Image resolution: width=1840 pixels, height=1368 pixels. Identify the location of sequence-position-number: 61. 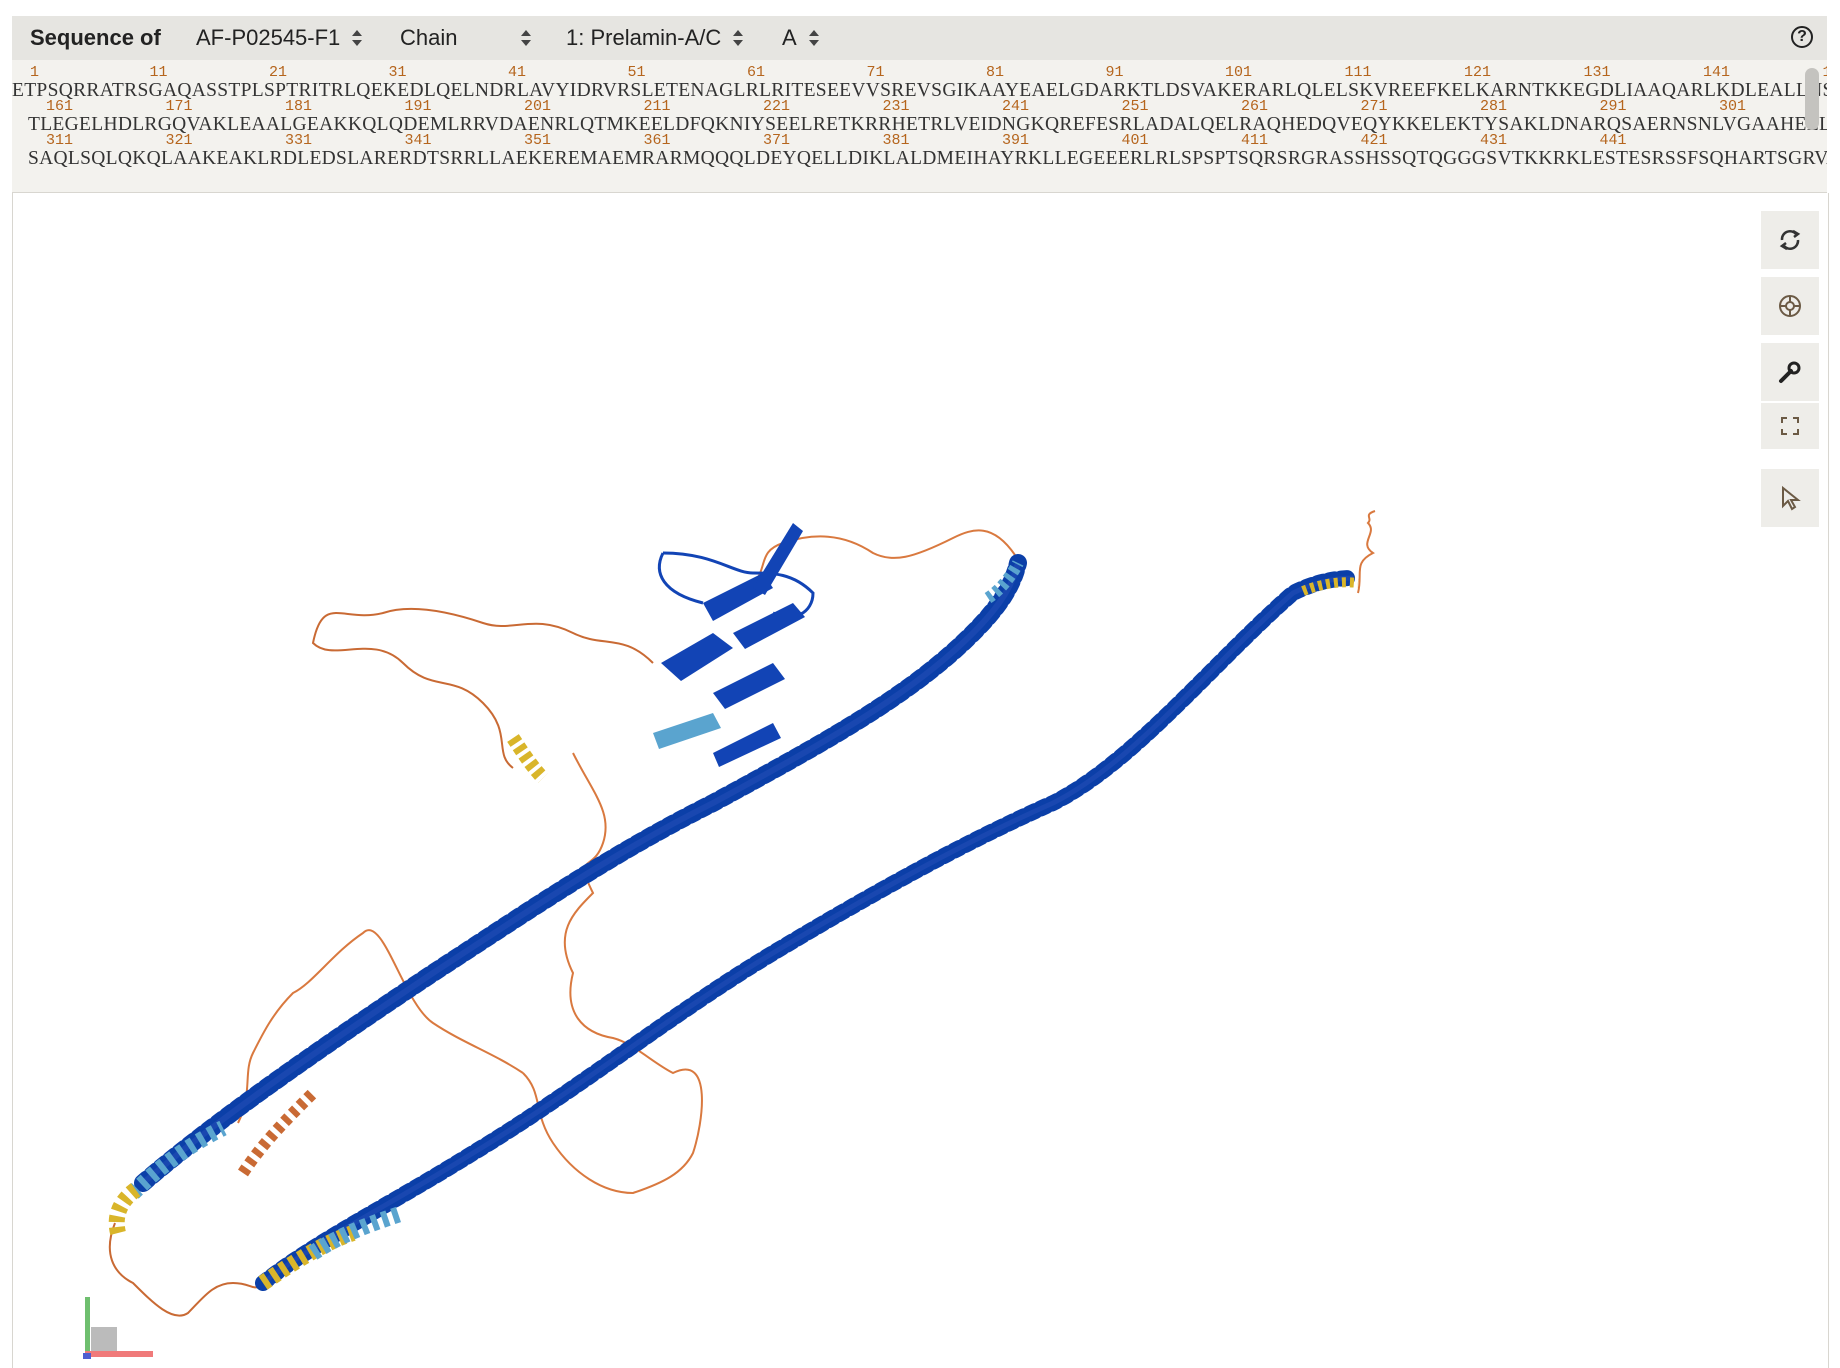
(756, 72).